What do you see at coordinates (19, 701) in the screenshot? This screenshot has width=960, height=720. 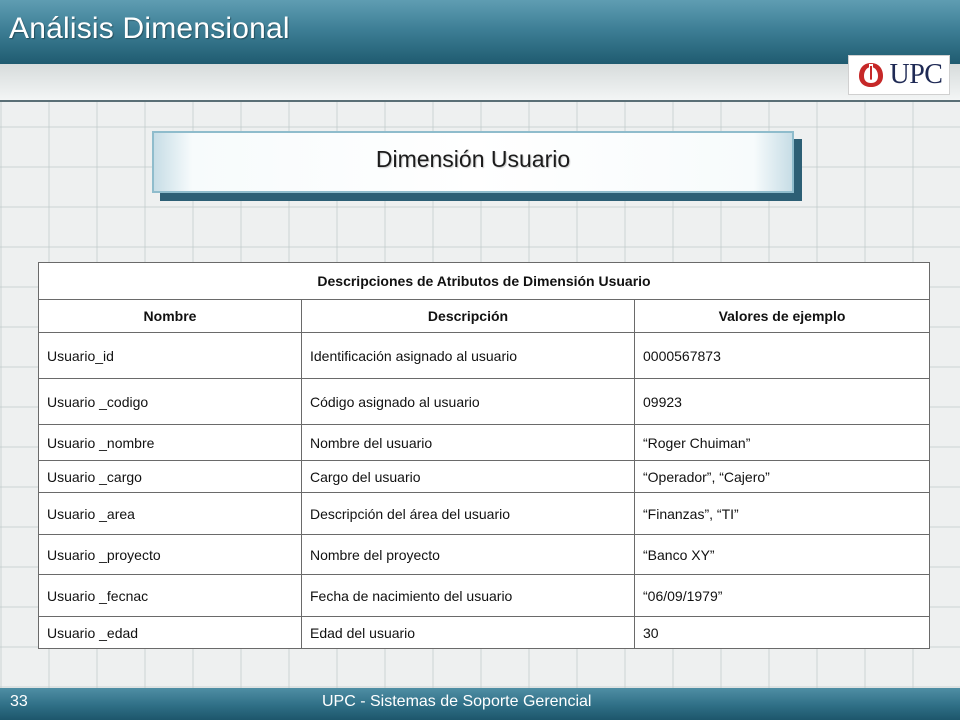 I see `page-number: 33` at bounding box center [19, 701].